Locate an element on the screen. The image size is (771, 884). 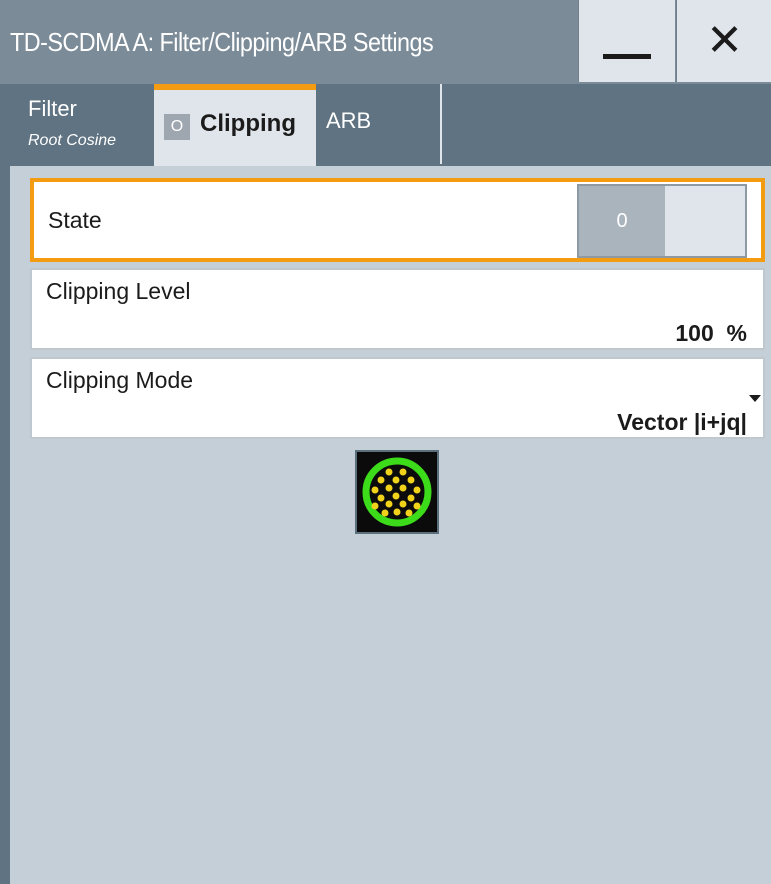
minimize-button is located at coordinates (626, 41).